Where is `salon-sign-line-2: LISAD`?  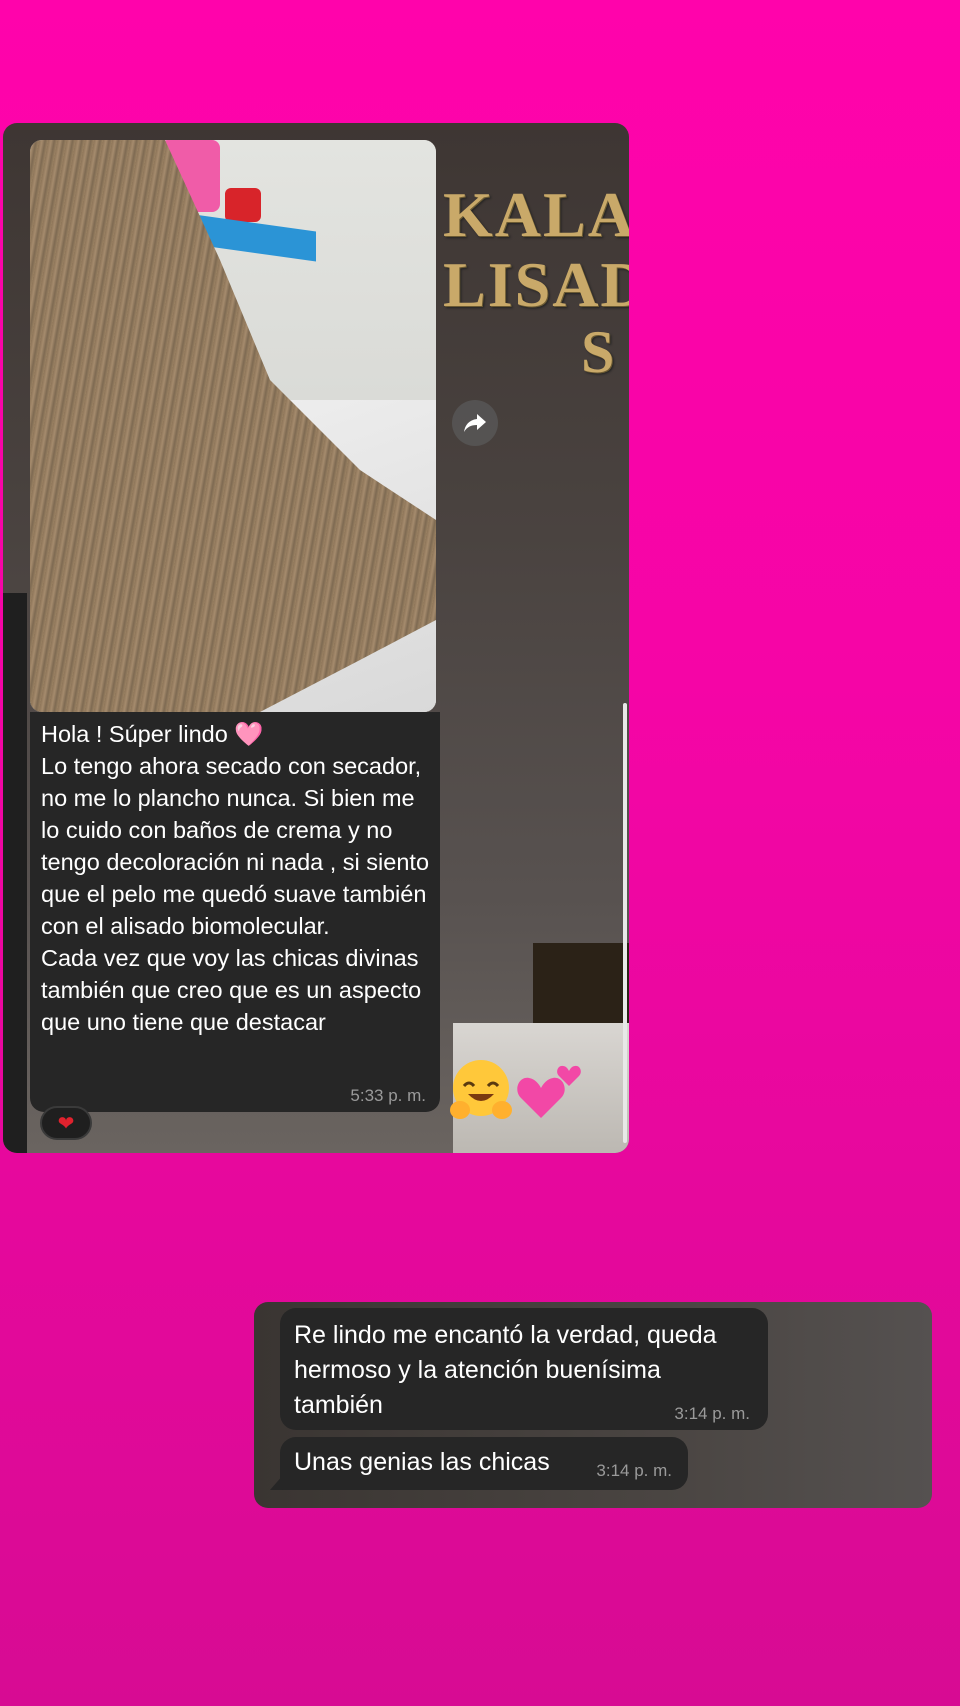
salon-sign-line-2: LISAD is located at coordinates (536, 284).